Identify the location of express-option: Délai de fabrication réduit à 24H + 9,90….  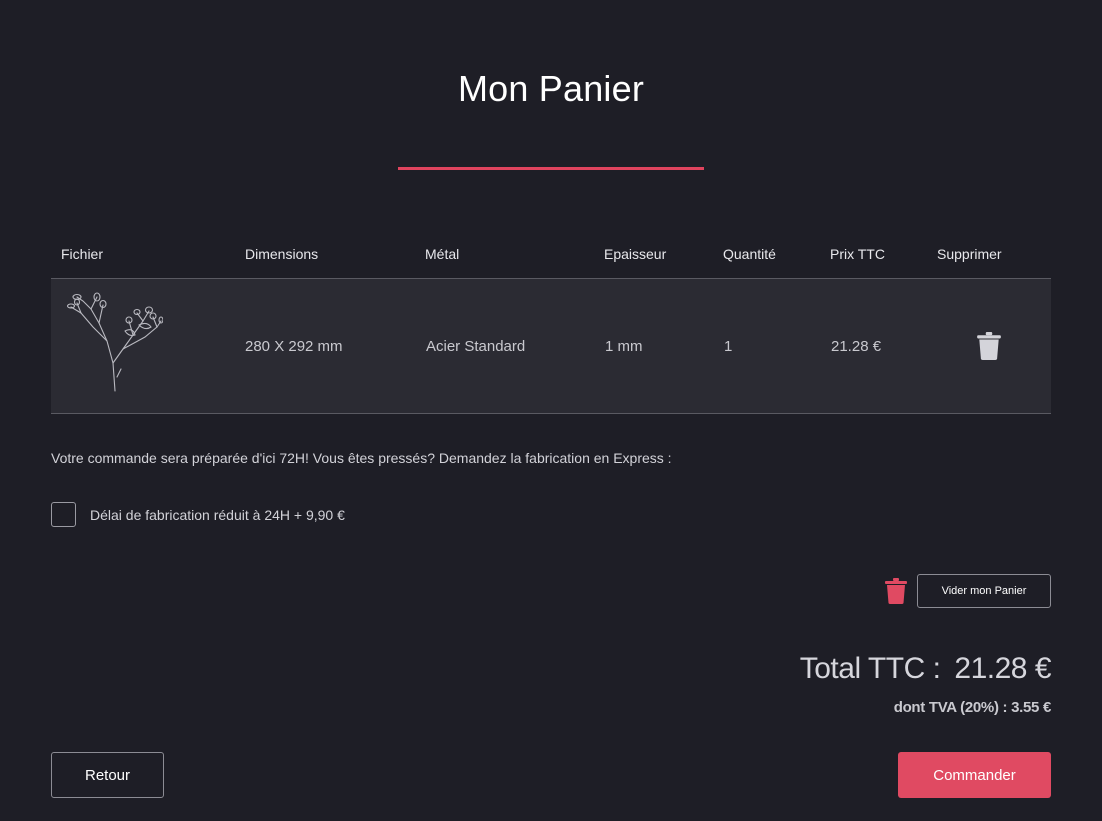
(198, 514).